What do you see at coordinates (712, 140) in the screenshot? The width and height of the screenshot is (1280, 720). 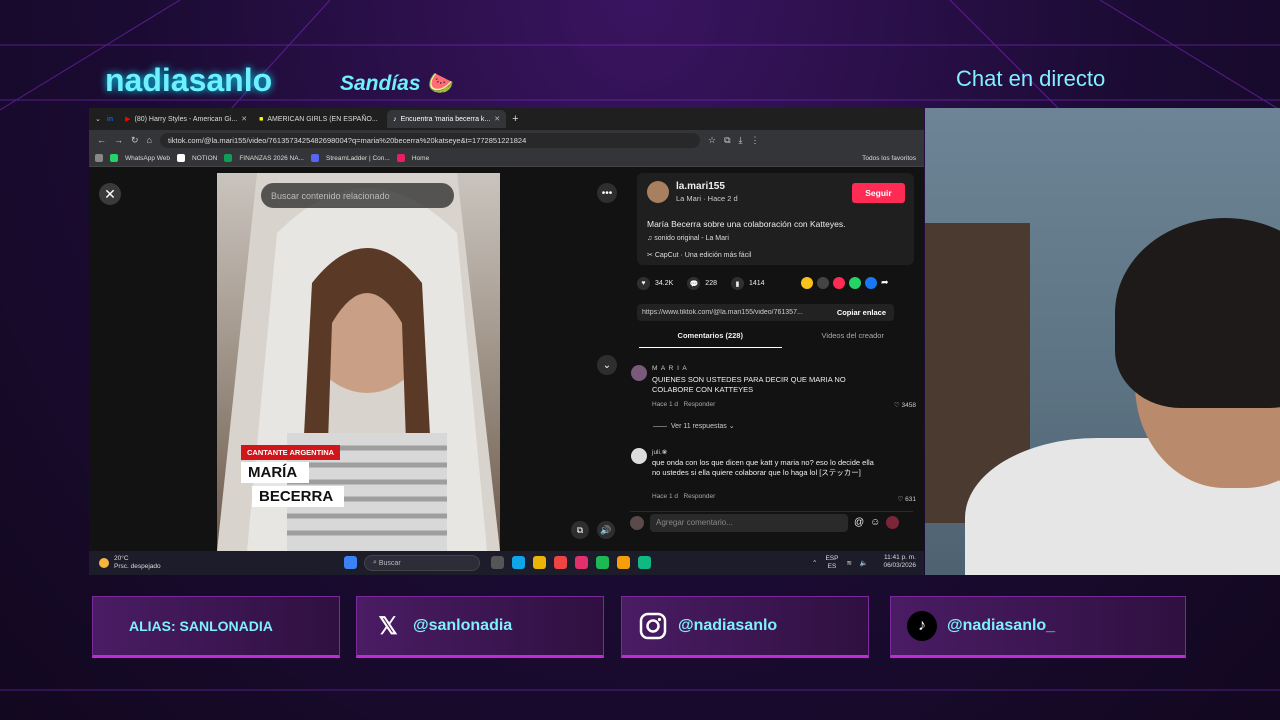 I see `bookmark-star-icon: ☆` at bounding box center [712, 140].